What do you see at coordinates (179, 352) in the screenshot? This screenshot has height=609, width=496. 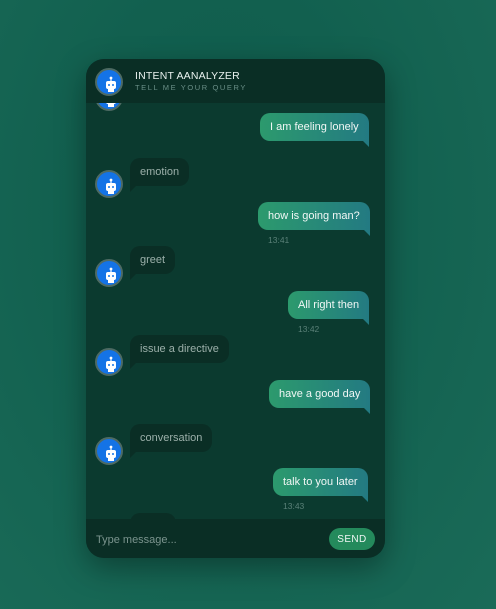 I see `bot-message: issue a directive` at bounding box center [179, 352].